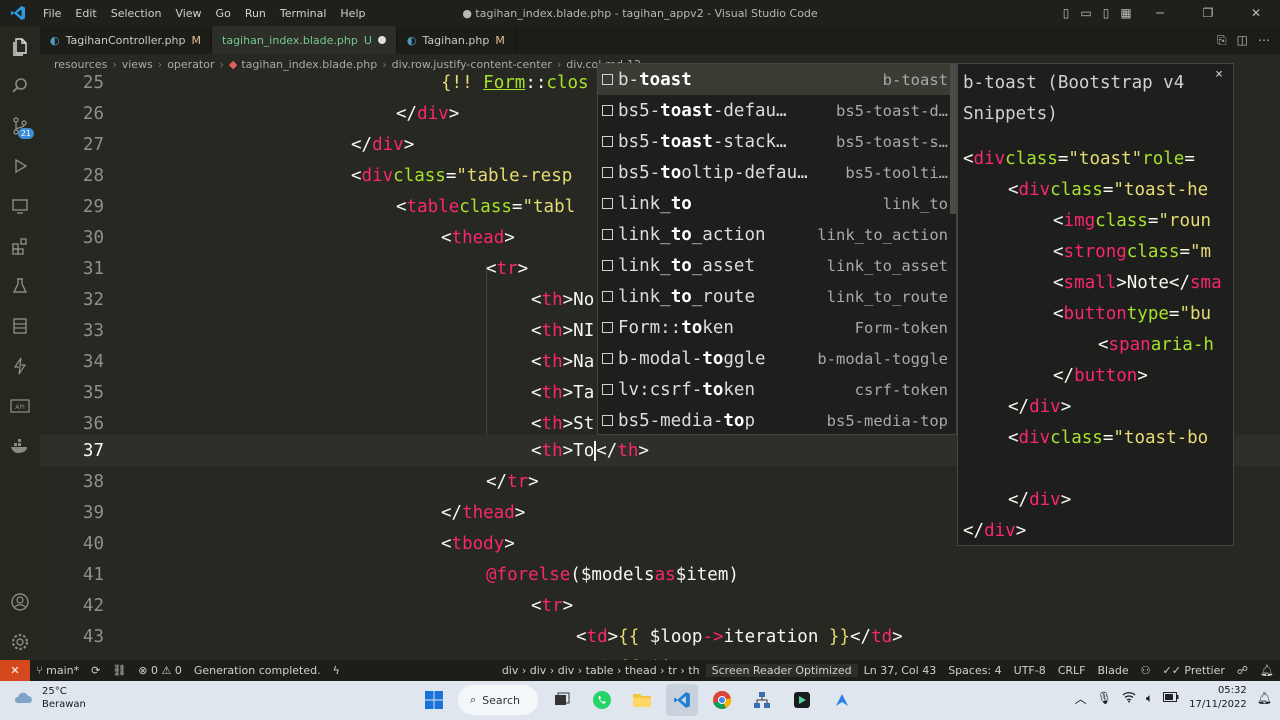 The width and height of the screenshot is (1280, 720). What do you see at coordinates (255, 13) in the screenshot?
I see `menu-run: Run` at bounding box center [255, 13].